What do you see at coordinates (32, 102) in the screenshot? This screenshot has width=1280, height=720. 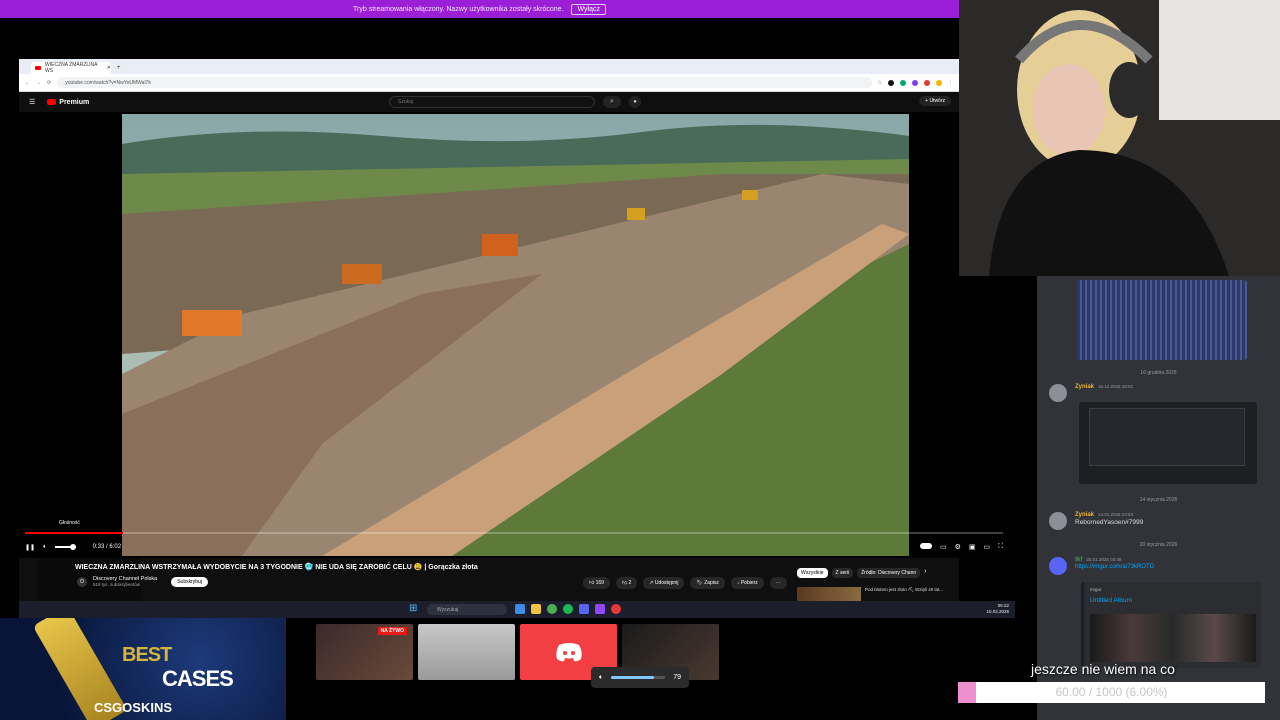 I see `hamburger-menu-icon: ☰` at bounding box center [32, 102].